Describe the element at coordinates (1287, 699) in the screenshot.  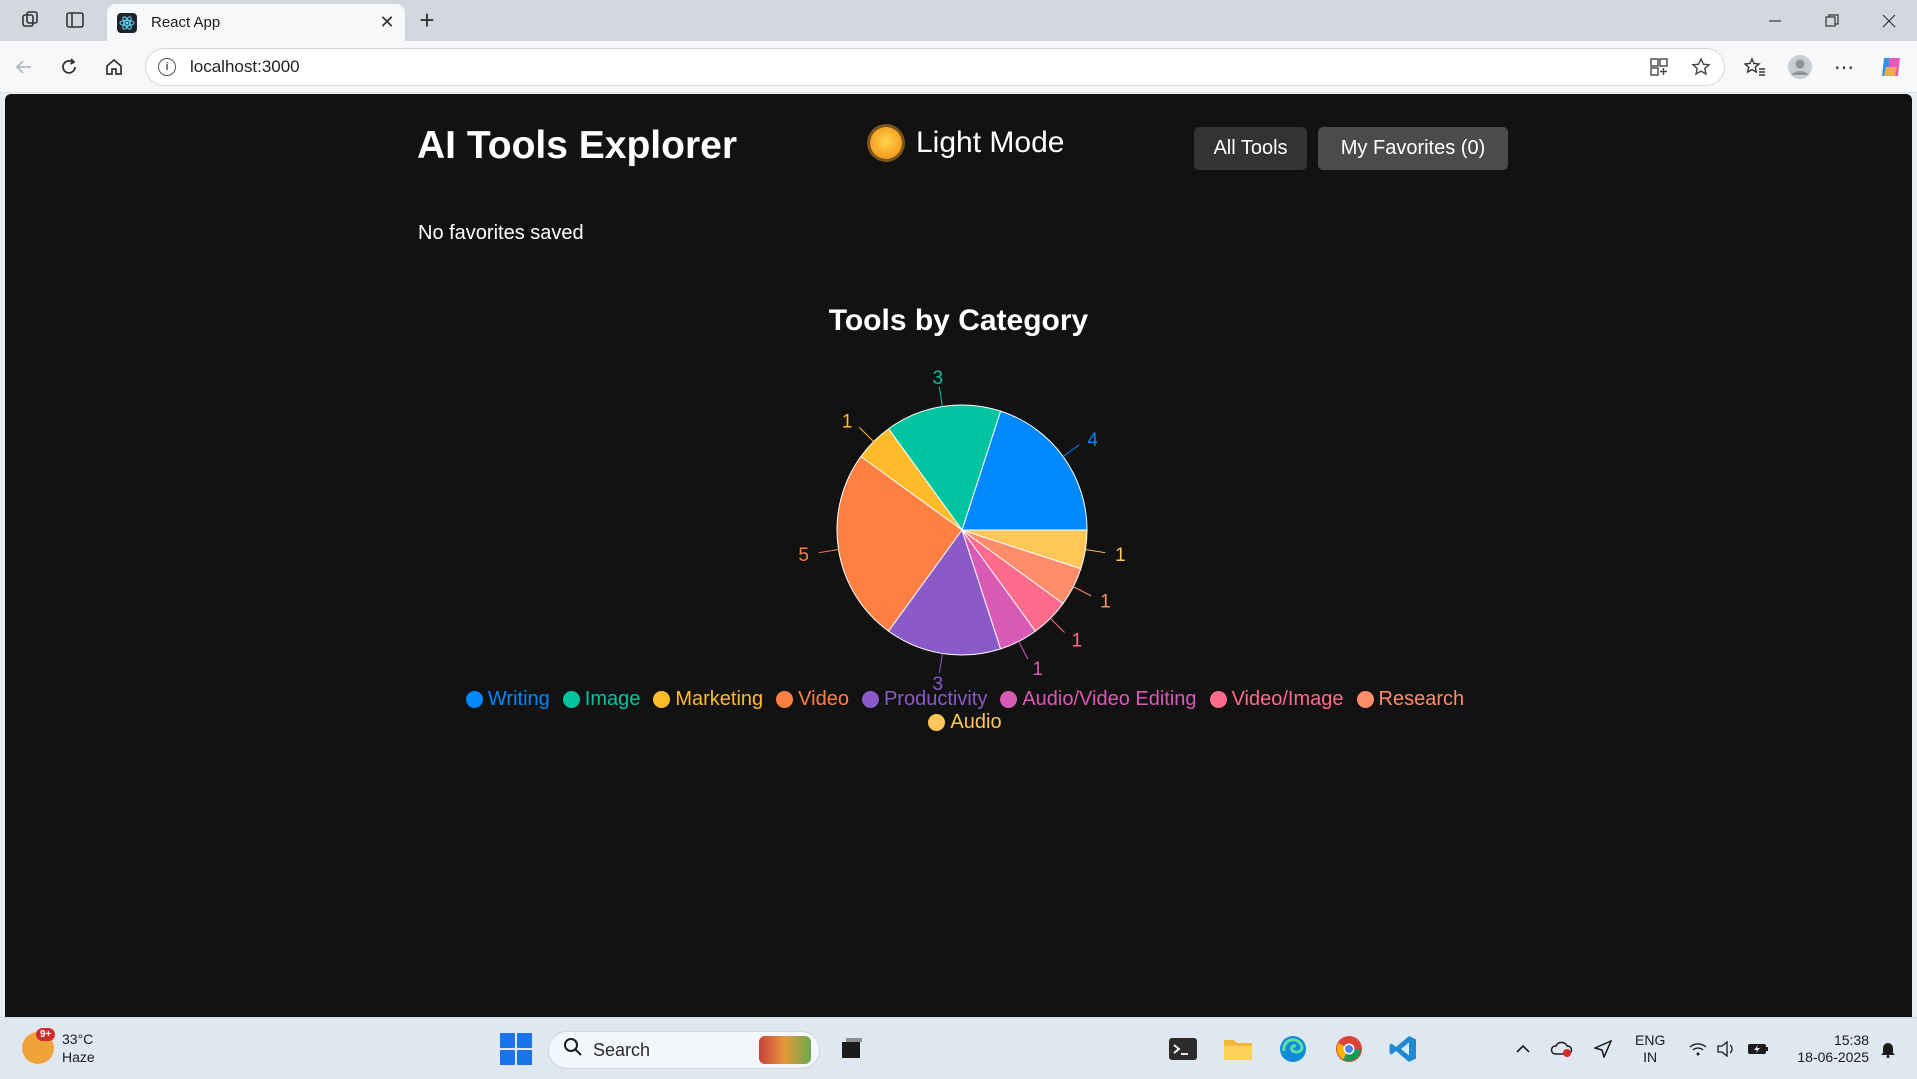
I see `legend-label: Video/Image` at that location.